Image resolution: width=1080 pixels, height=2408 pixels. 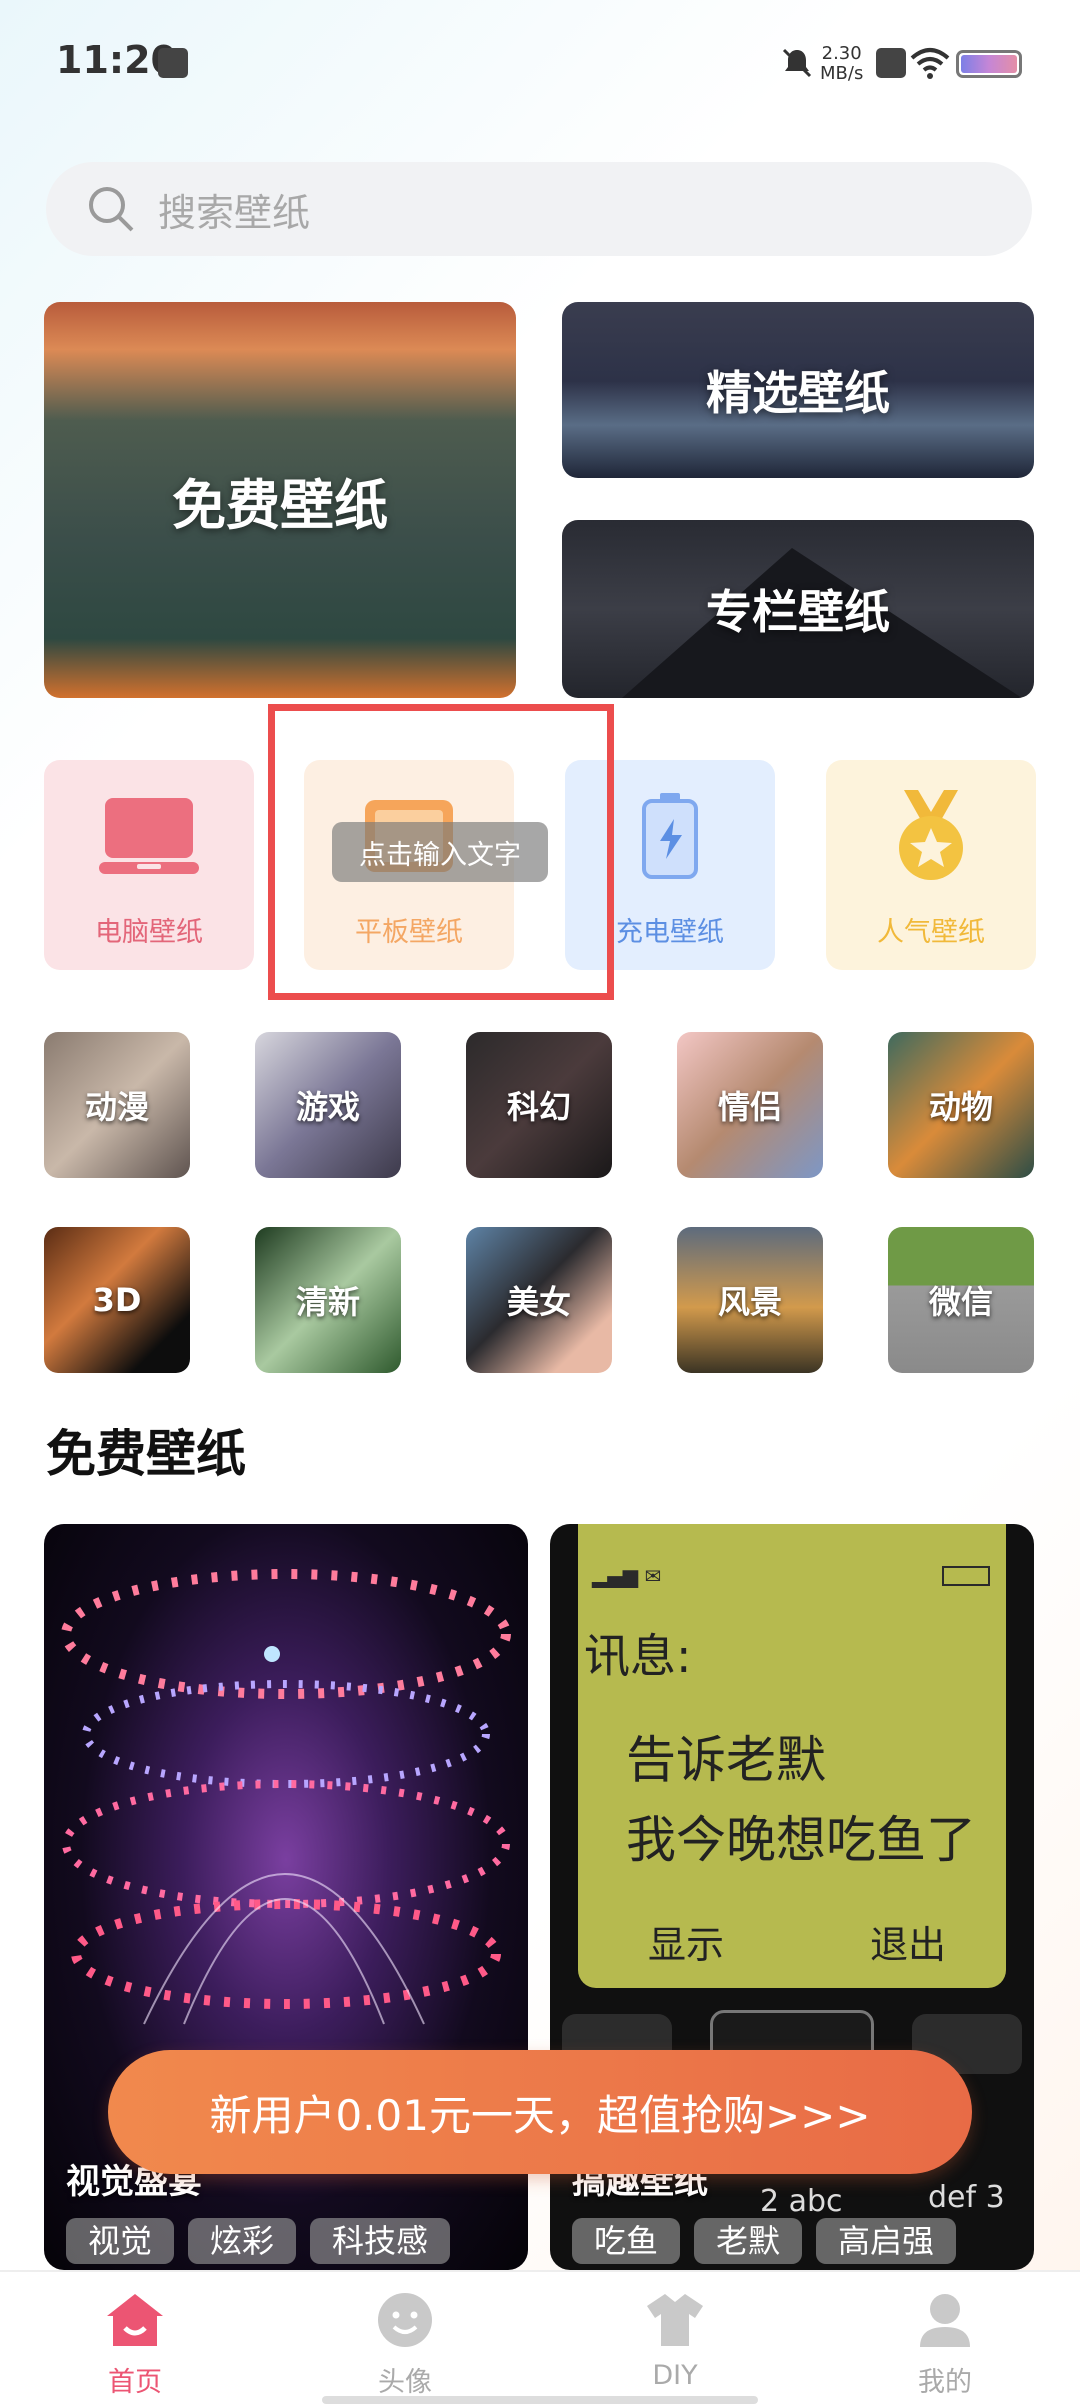 I want to click on tile-label: 3D, so click(x=117, y=1300).